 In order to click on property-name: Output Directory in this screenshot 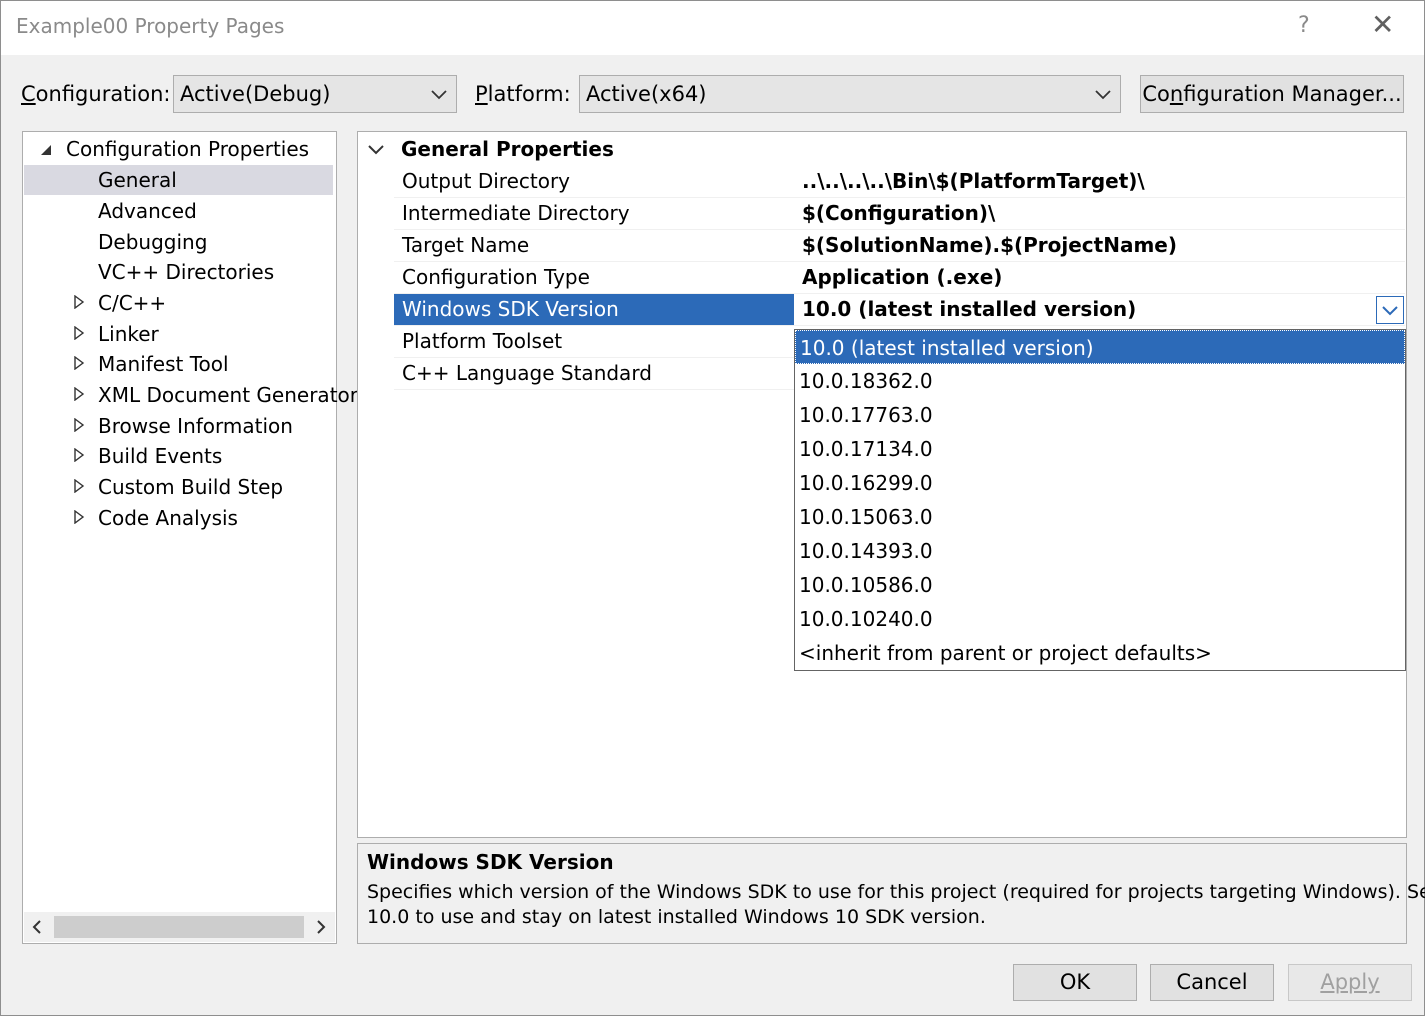, I will do `click(486, 181)`.